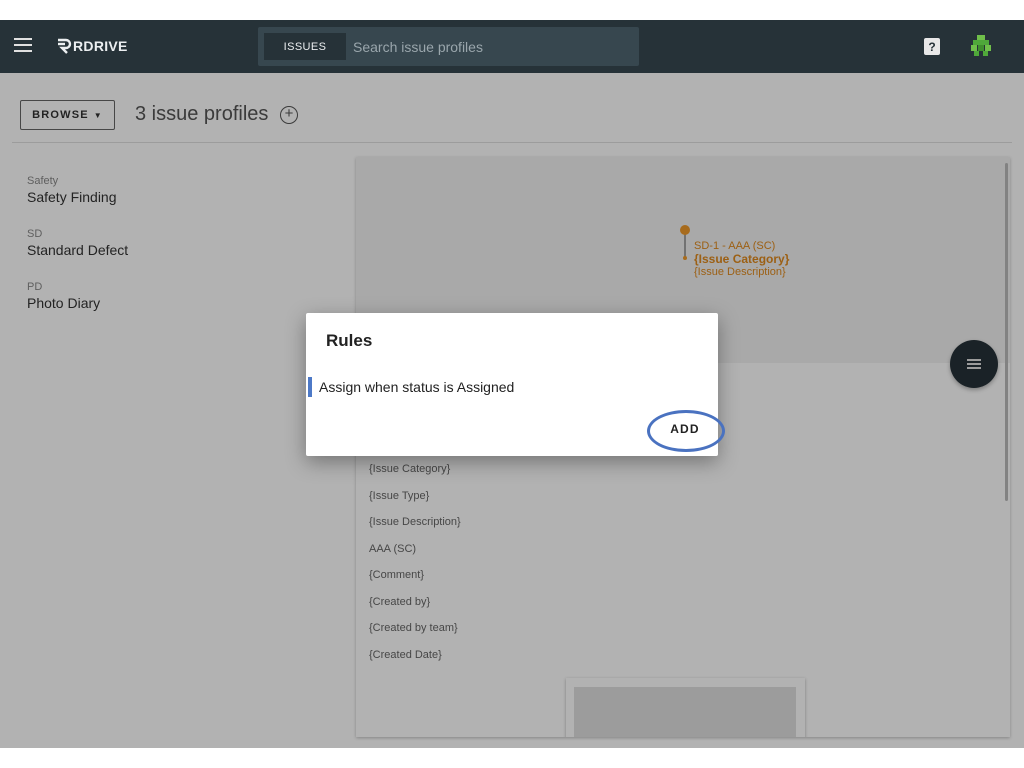  Describe the element at coordinates (981, 46) in the screenshot. I see `user-avatar-icon` at that location.